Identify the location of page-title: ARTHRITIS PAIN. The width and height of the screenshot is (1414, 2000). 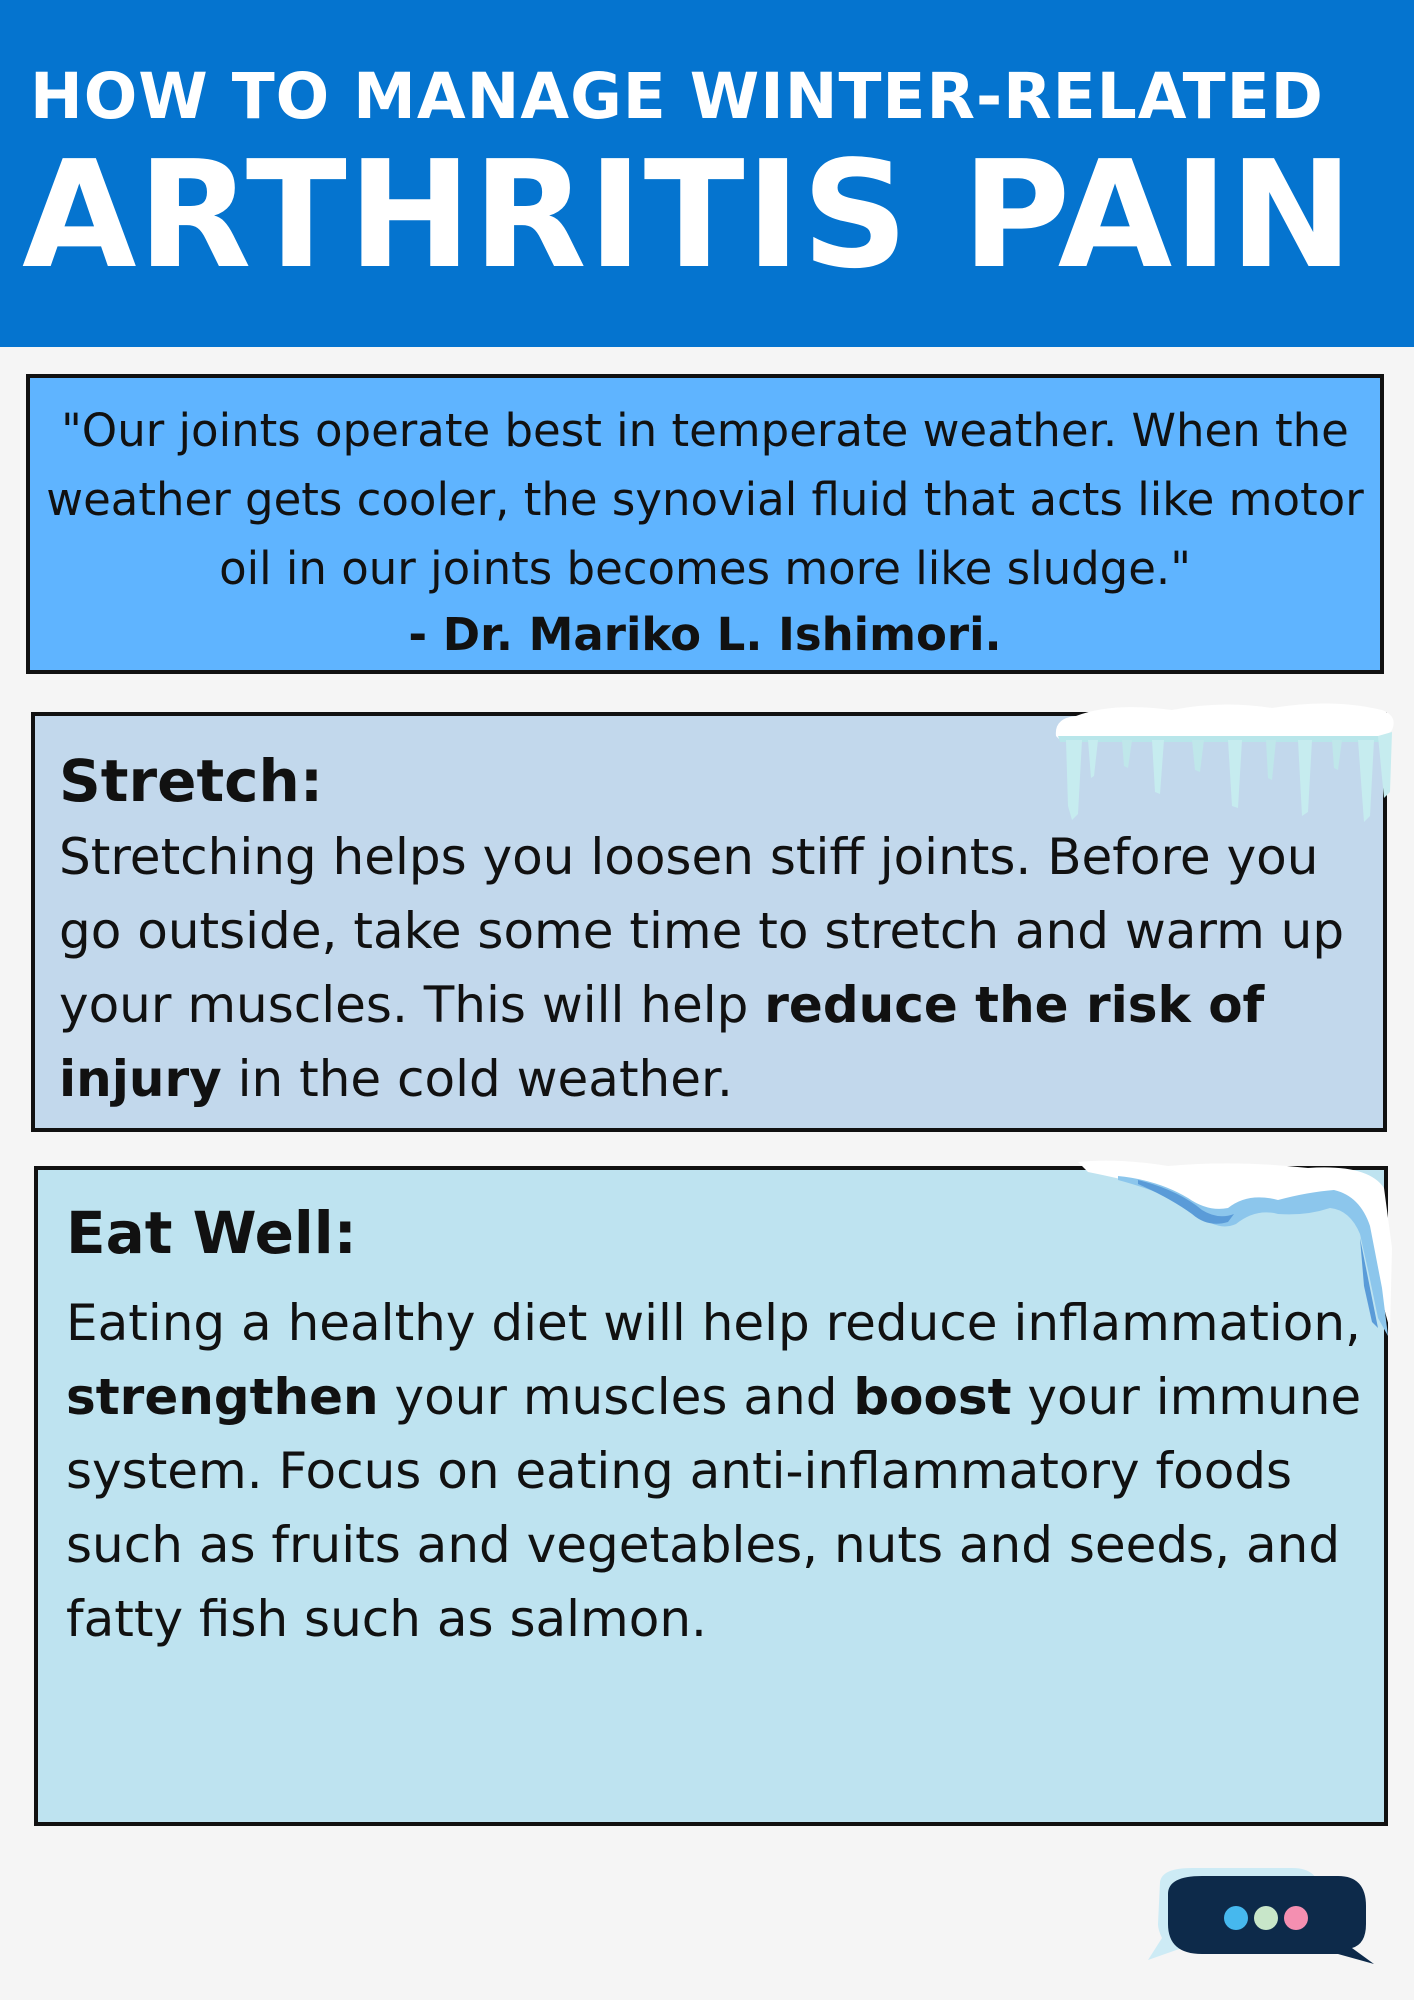
(688, 215).